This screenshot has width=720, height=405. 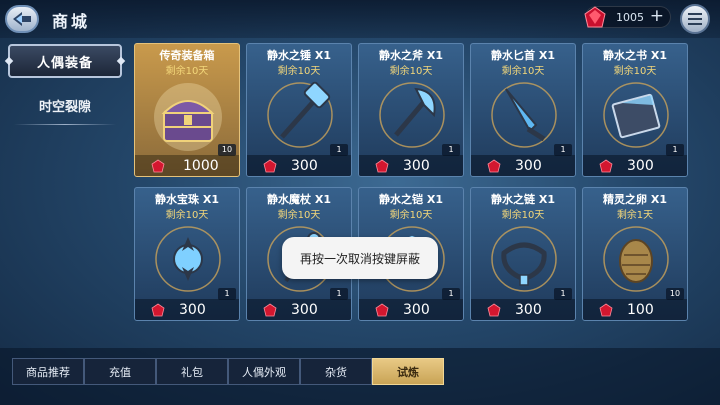 I want to click on shop-item-card: 静水宝珠 X1 剩余10天 1 300, so click(x=187, y=254).